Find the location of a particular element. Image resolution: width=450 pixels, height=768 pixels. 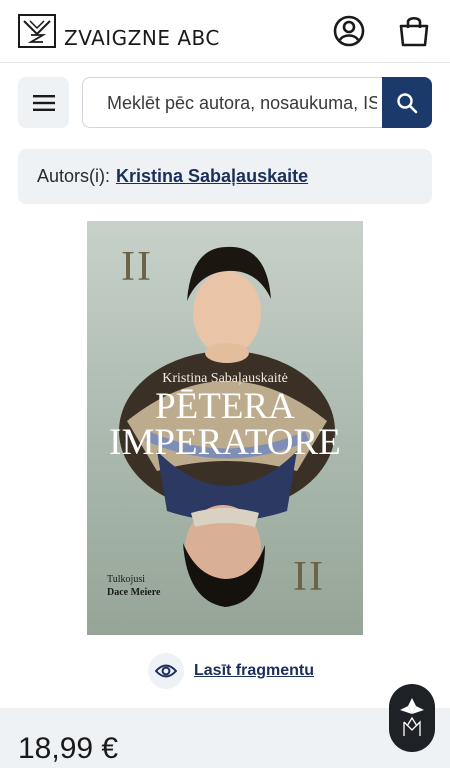

search-input is located at coordinates (242, 103).